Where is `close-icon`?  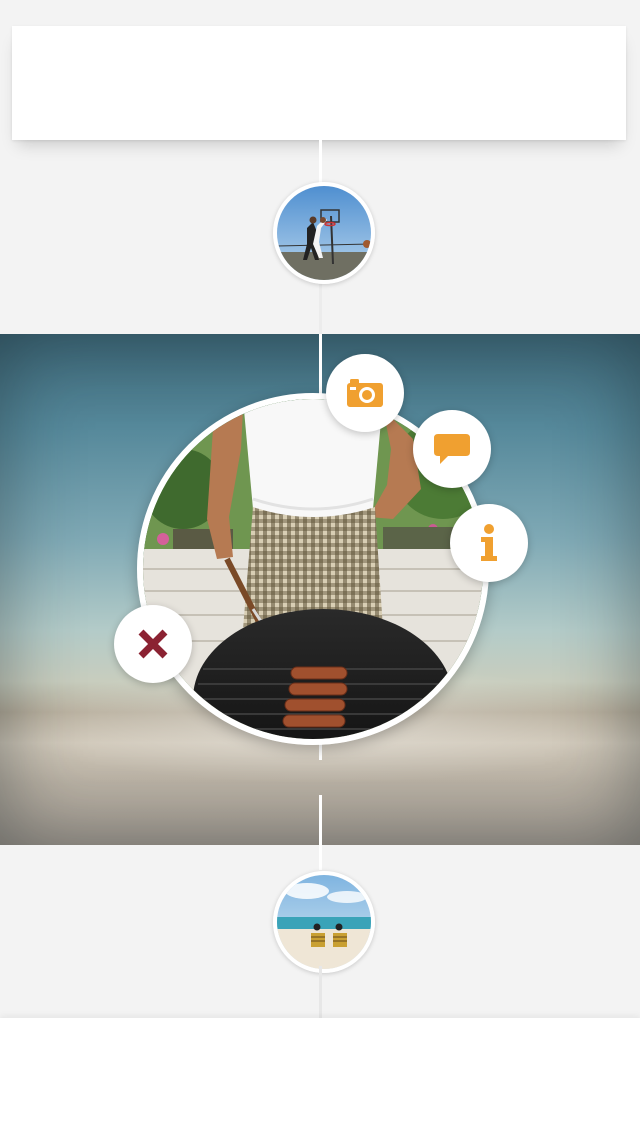
close-icon is located at coordinates (153, 644).